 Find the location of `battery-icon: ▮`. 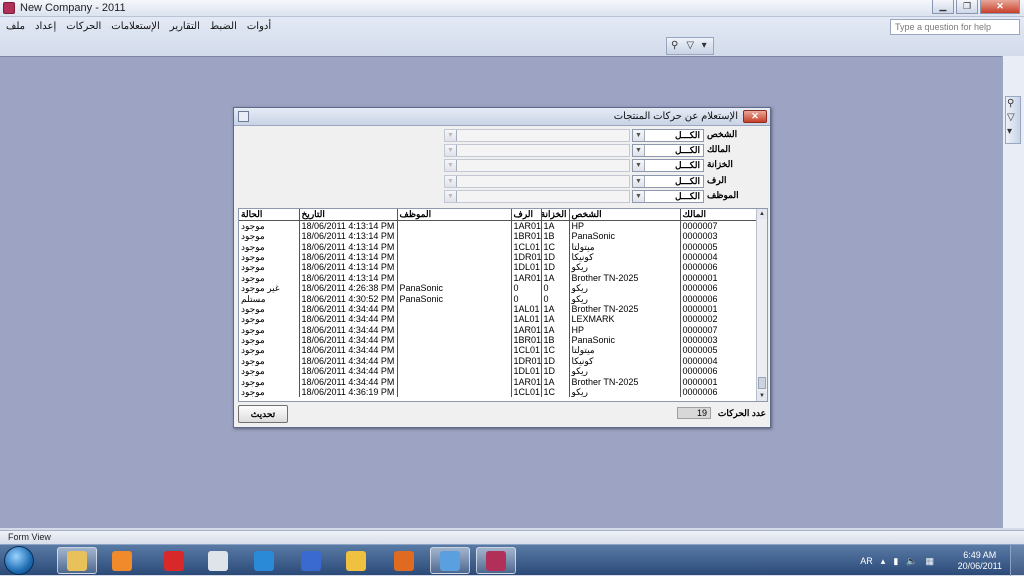

battery-icon: ▮ is located at coordinates (895, 561).